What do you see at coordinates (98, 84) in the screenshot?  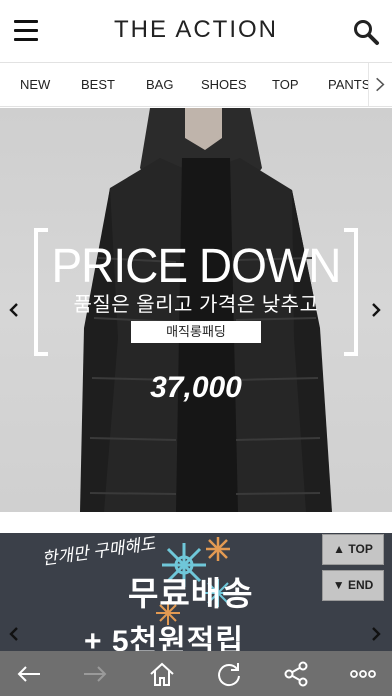 I see `category-best: BEST` at bounding box center [98, 84].